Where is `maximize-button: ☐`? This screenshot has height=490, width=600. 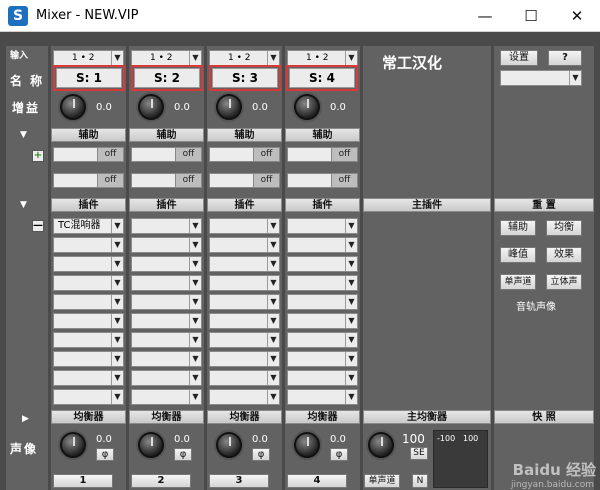 maximize-button: ☐ is located at coordinates (531, 16).